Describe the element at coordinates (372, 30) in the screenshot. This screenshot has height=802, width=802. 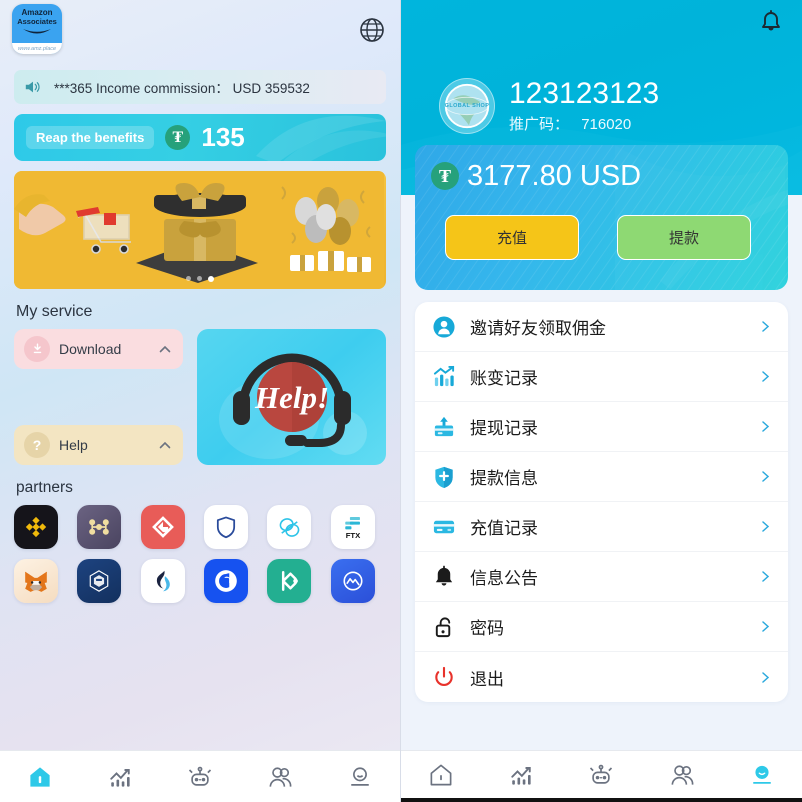
I see `globe-icon` at that location.